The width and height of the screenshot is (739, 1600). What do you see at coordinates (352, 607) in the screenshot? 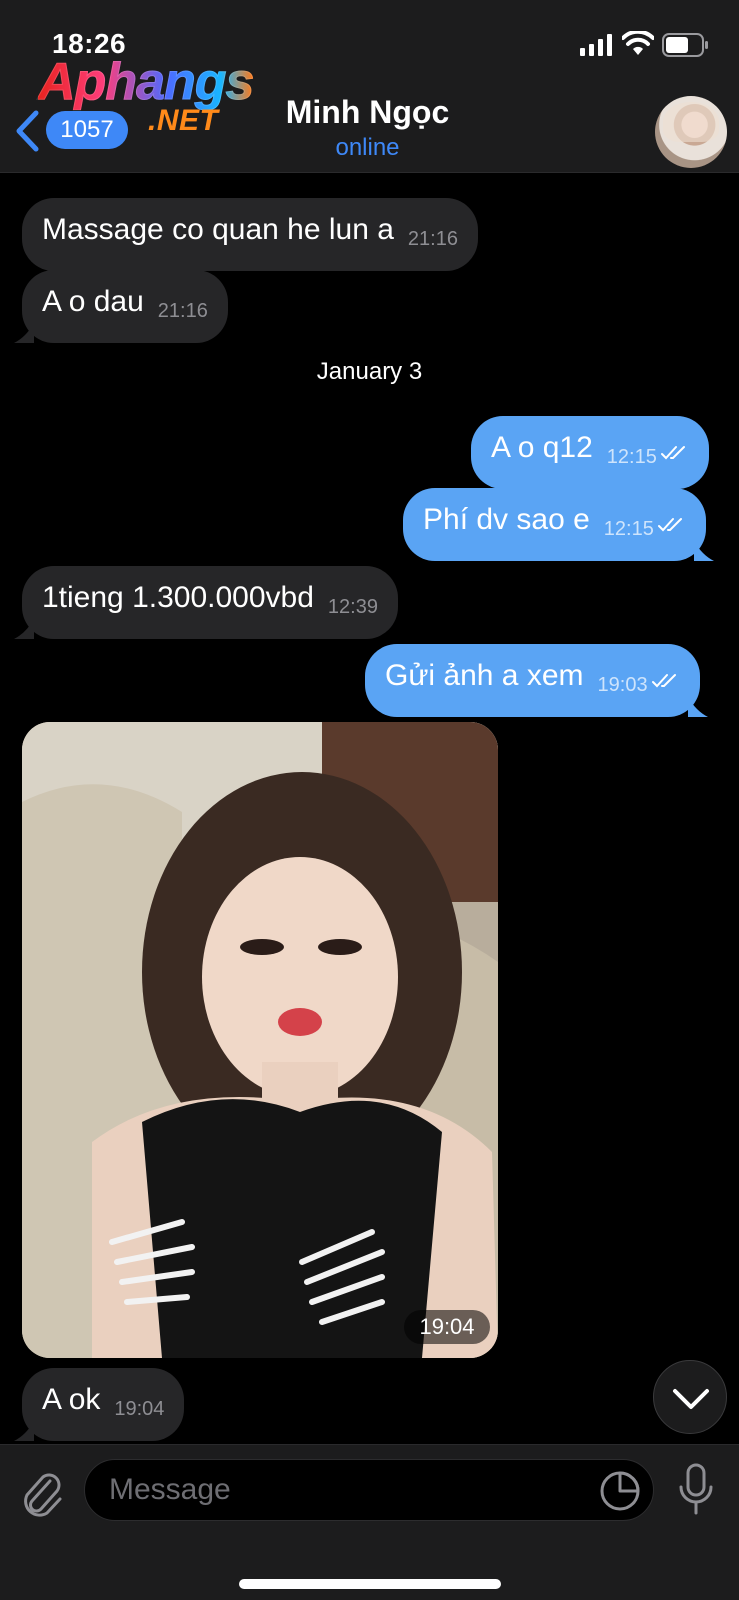
I see `message-time: 12:39` at bounding box center [352, 607].